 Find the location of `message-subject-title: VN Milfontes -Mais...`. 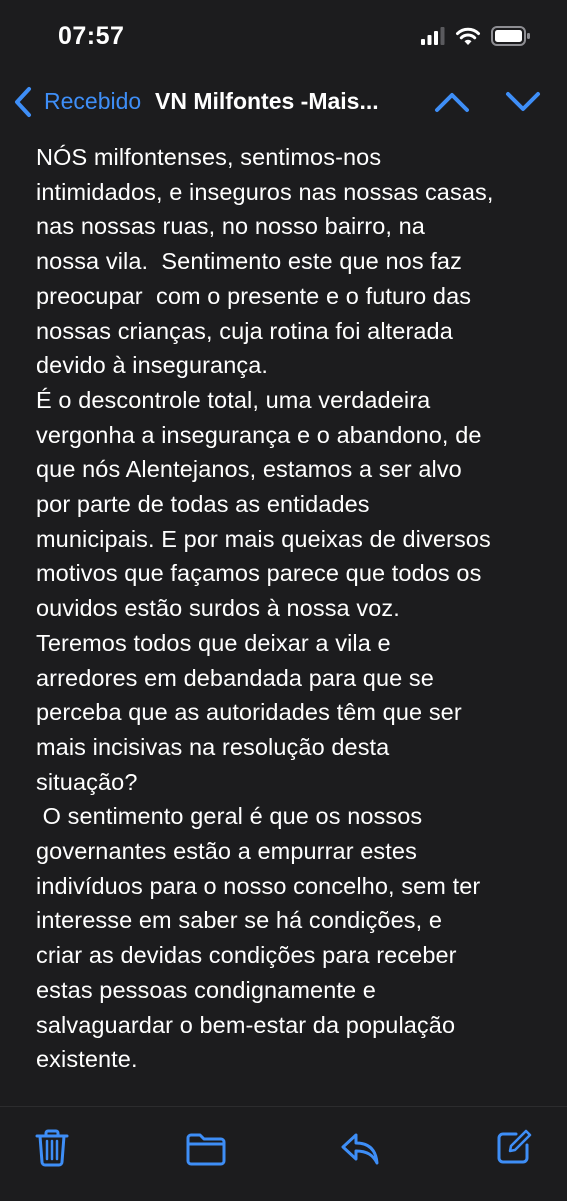

message-subject-title: VN Milfontes -Mais... is located at coordinates (267, 101).